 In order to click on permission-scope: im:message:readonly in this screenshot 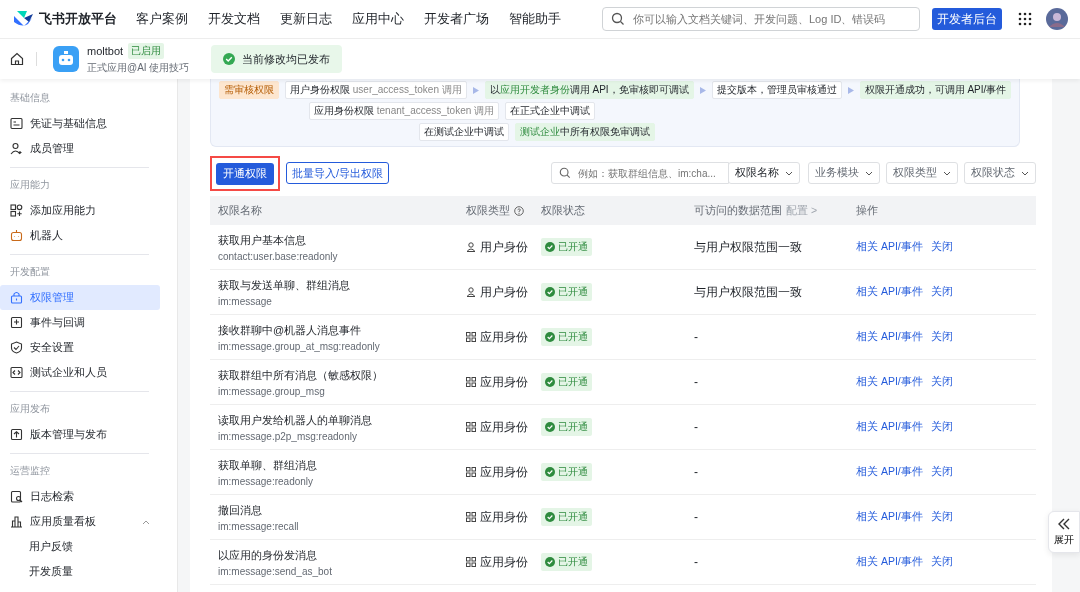, I will do `click(266, 481)`.